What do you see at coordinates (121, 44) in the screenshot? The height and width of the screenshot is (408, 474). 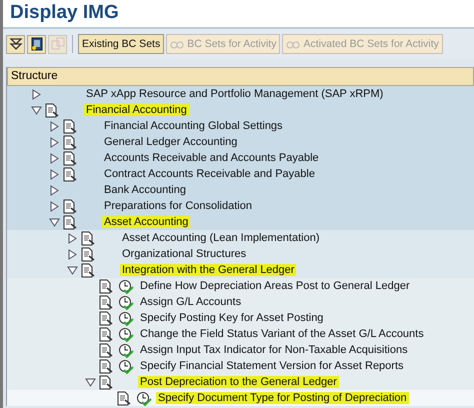 I see `toolbar-button: Existing BC Sets` at bounding box center [121, 44].